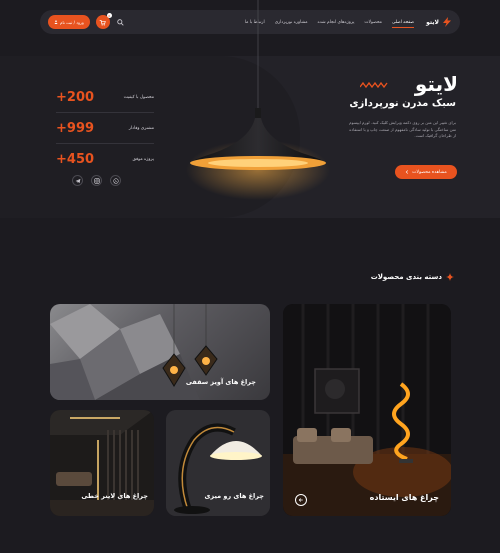 This screenshot has width=500, height=553. Describe the element at coordinates (234, 496) in the screenshot. I see `category-label: چراغ های رو میزی` at that location.